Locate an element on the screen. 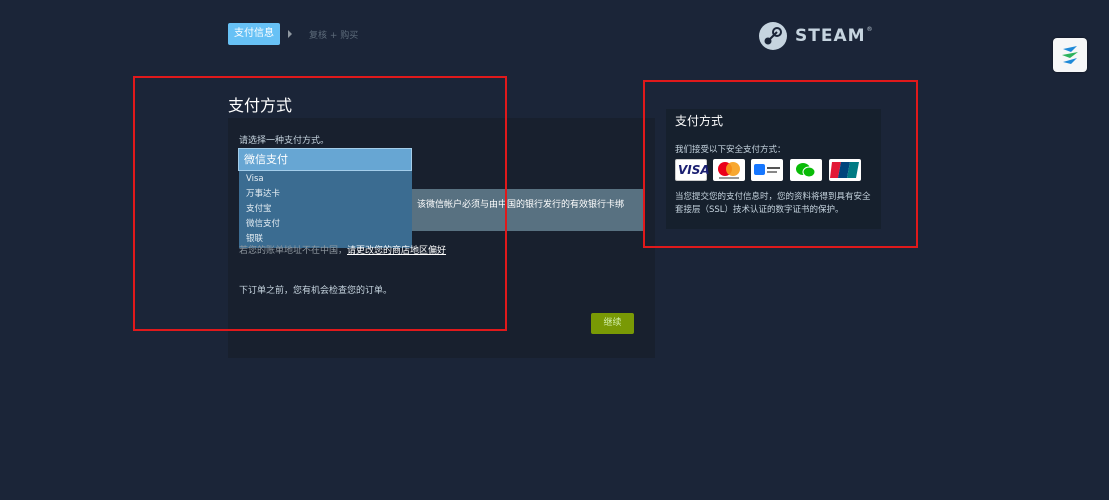 The height and width of the screenshot is (500, 1109). steam-logo-icon is located at coordinates (773, 36).